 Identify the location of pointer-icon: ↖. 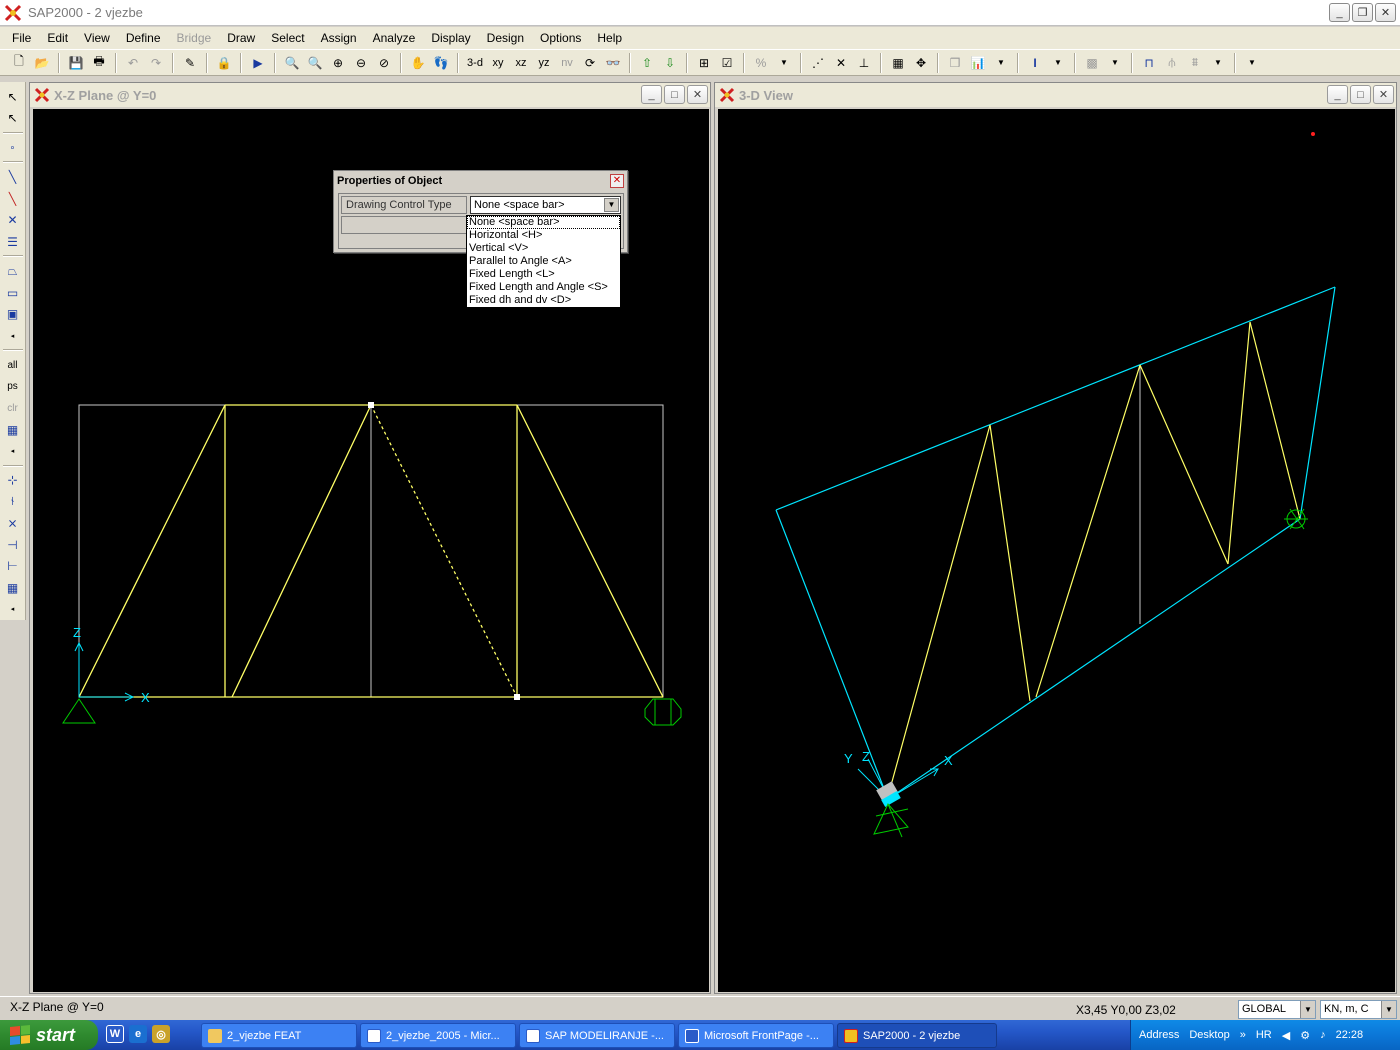
(13, 96).